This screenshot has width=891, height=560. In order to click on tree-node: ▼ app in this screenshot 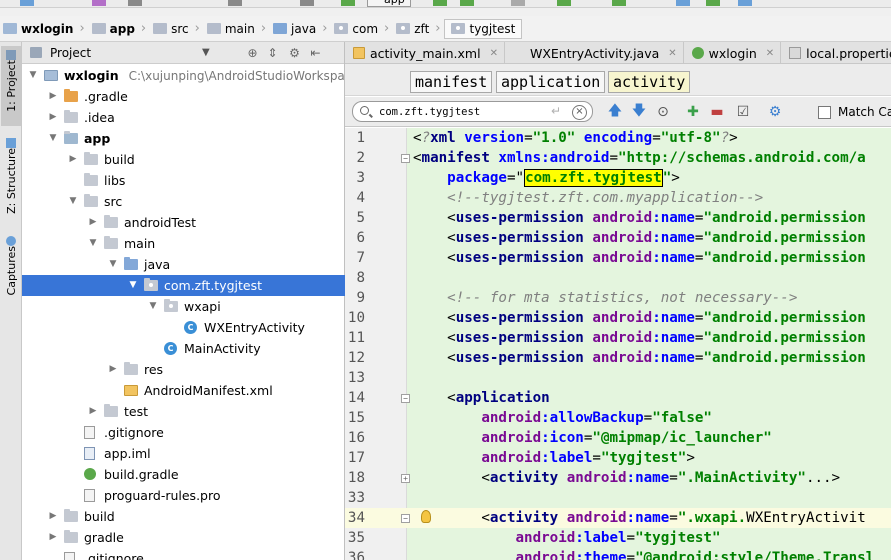, I will do `click(183, 138)`.